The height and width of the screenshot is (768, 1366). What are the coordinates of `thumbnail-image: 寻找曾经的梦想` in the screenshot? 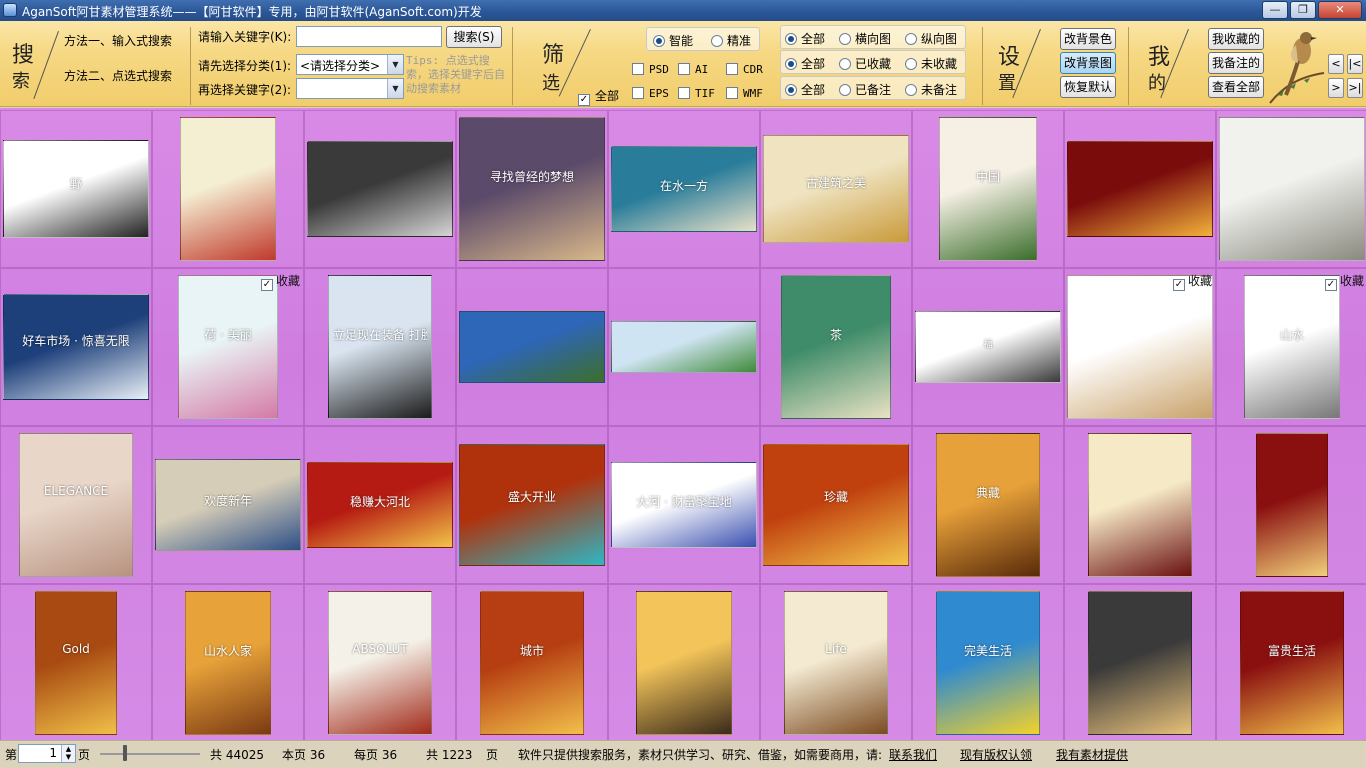 It's located at (532, 189).